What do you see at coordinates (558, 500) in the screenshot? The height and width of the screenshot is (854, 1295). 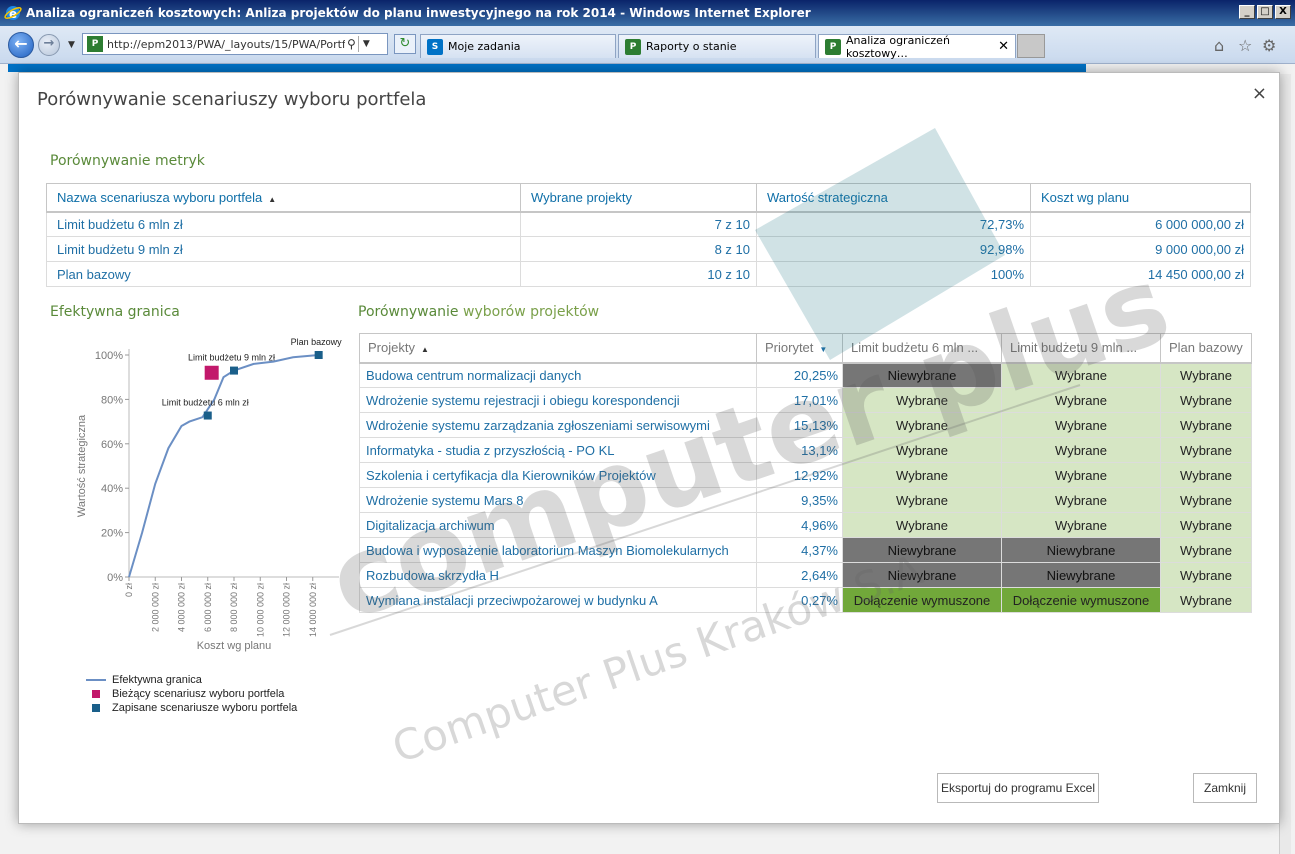 I see `project-name-link: Wdrożenie systemu Mars 8` at bounding box center [558, 500].